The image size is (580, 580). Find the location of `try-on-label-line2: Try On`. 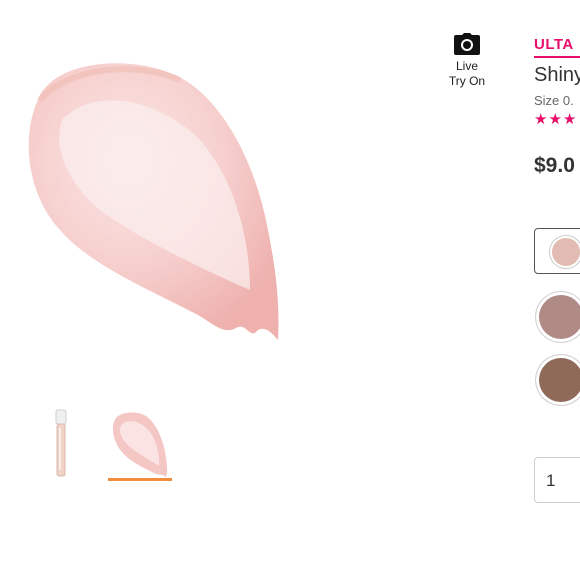

try-on-label-line2: Try On is located at coordinates (467, 81).